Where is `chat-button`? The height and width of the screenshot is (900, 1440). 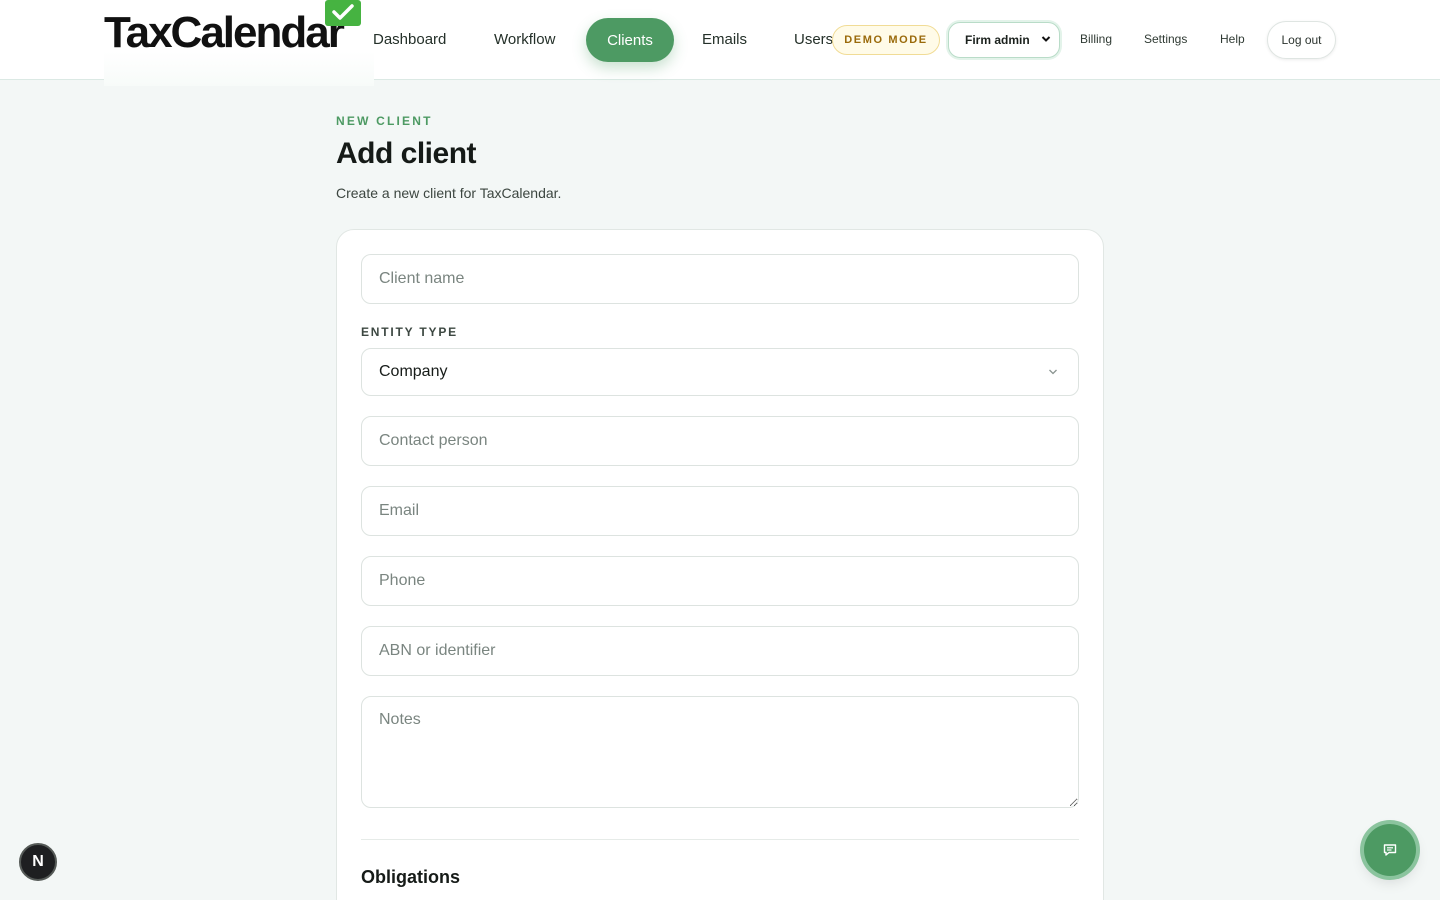
chat-button is located at coordinates (1390, 850).